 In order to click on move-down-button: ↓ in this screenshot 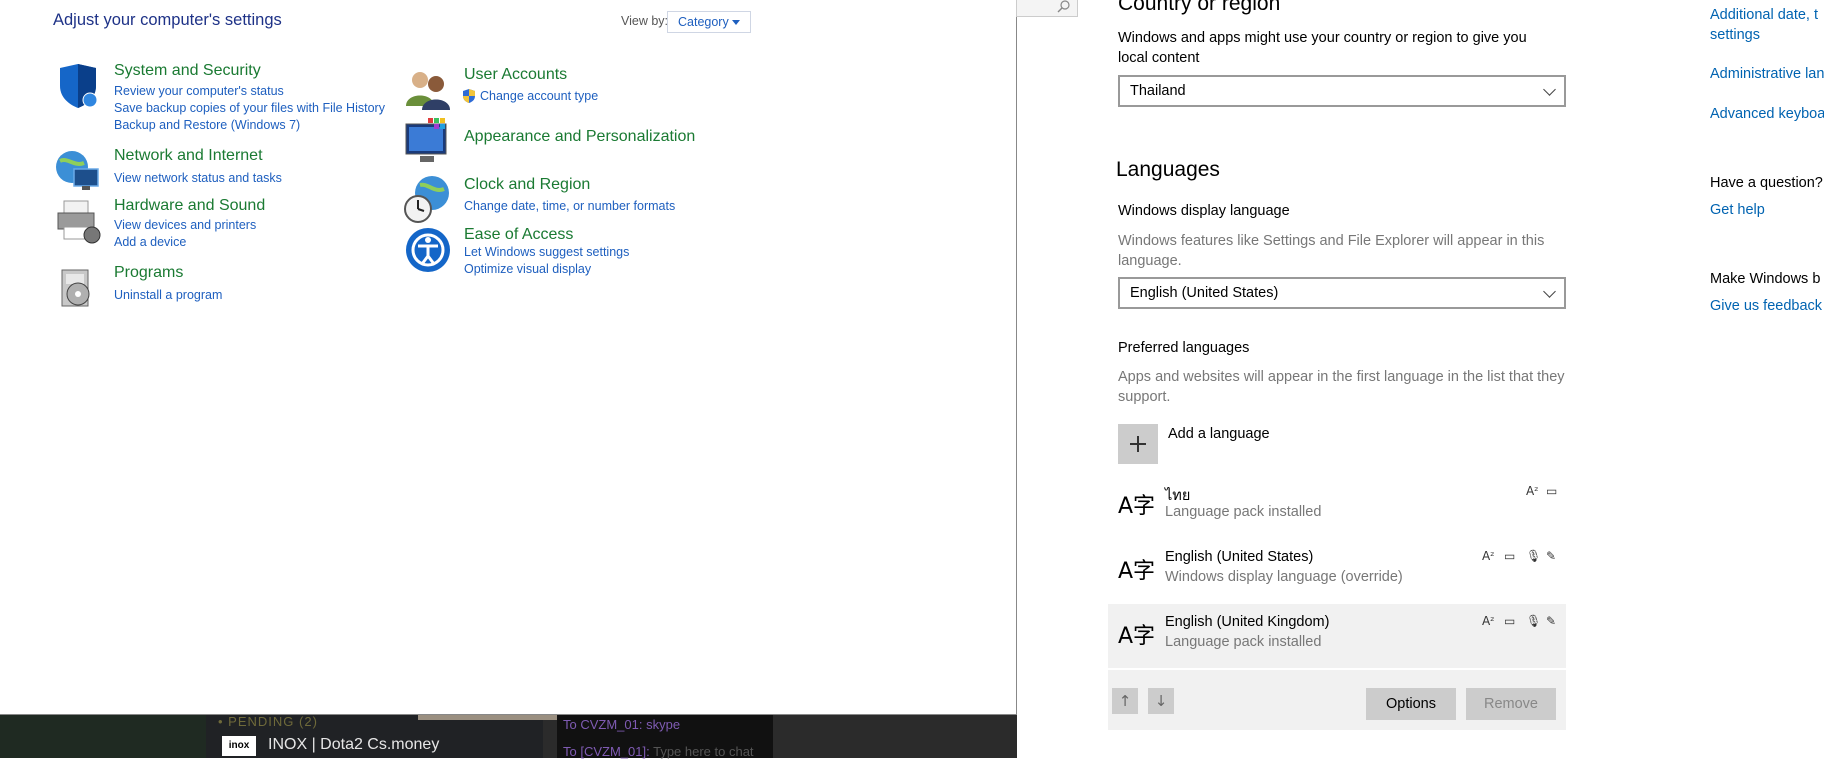, I will do `click(1161, 701)`.